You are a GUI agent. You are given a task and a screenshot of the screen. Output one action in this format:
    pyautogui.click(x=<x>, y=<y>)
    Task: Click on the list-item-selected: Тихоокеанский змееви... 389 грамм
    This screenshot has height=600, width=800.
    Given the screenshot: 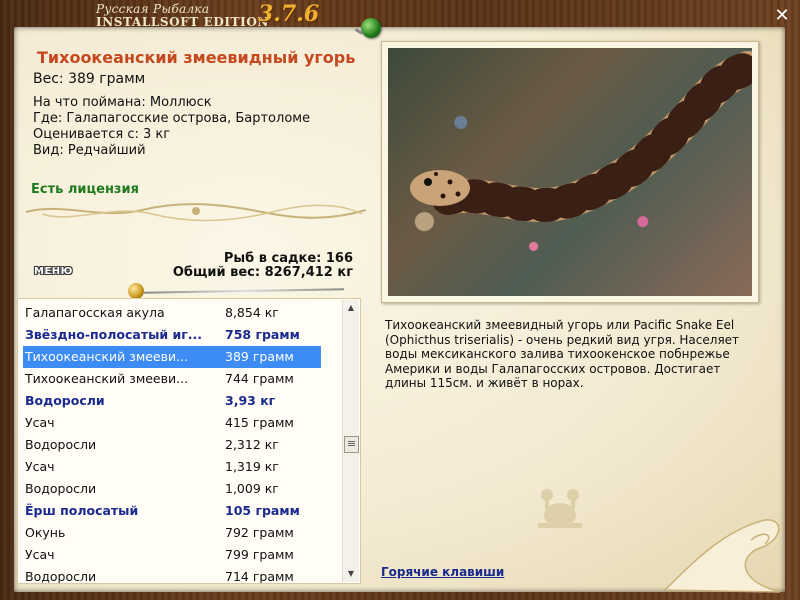 What is the action you would take?
    pyautogui.click(x=172, y=357)
    